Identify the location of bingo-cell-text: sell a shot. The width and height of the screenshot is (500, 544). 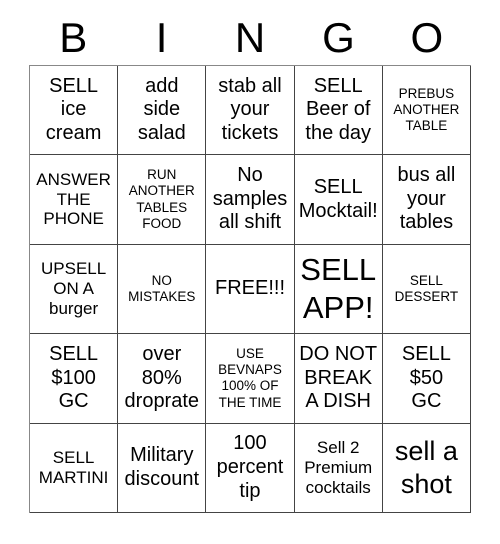
(426, 467).